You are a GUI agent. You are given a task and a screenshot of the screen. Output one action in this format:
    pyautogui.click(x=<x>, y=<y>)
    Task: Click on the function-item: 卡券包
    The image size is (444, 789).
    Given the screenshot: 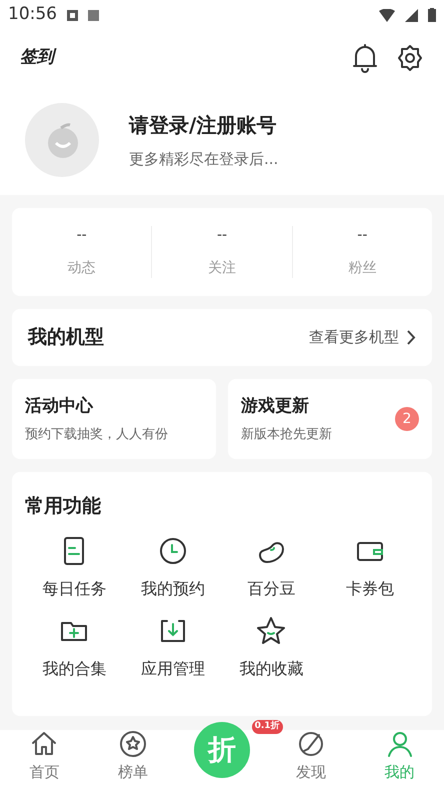 What is the action you would take?
    pyautogui.click(x=369, y=567)
    